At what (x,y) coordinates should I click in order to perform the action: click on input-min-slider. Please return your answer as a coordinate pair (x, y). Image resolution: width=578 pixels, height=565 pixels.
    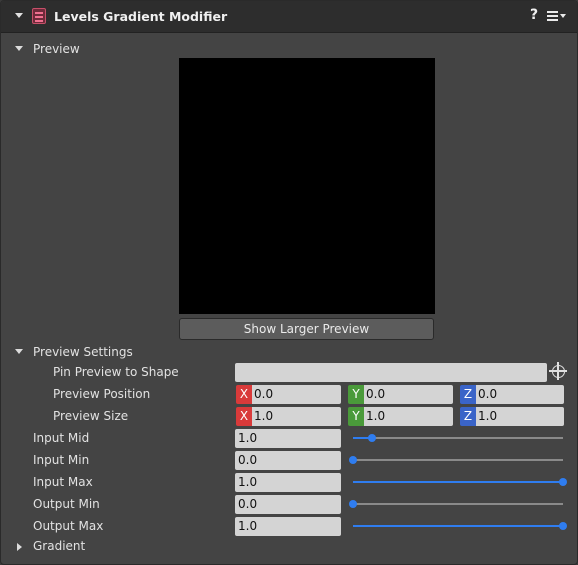
    Looking at the image, I should click on (456, 460).